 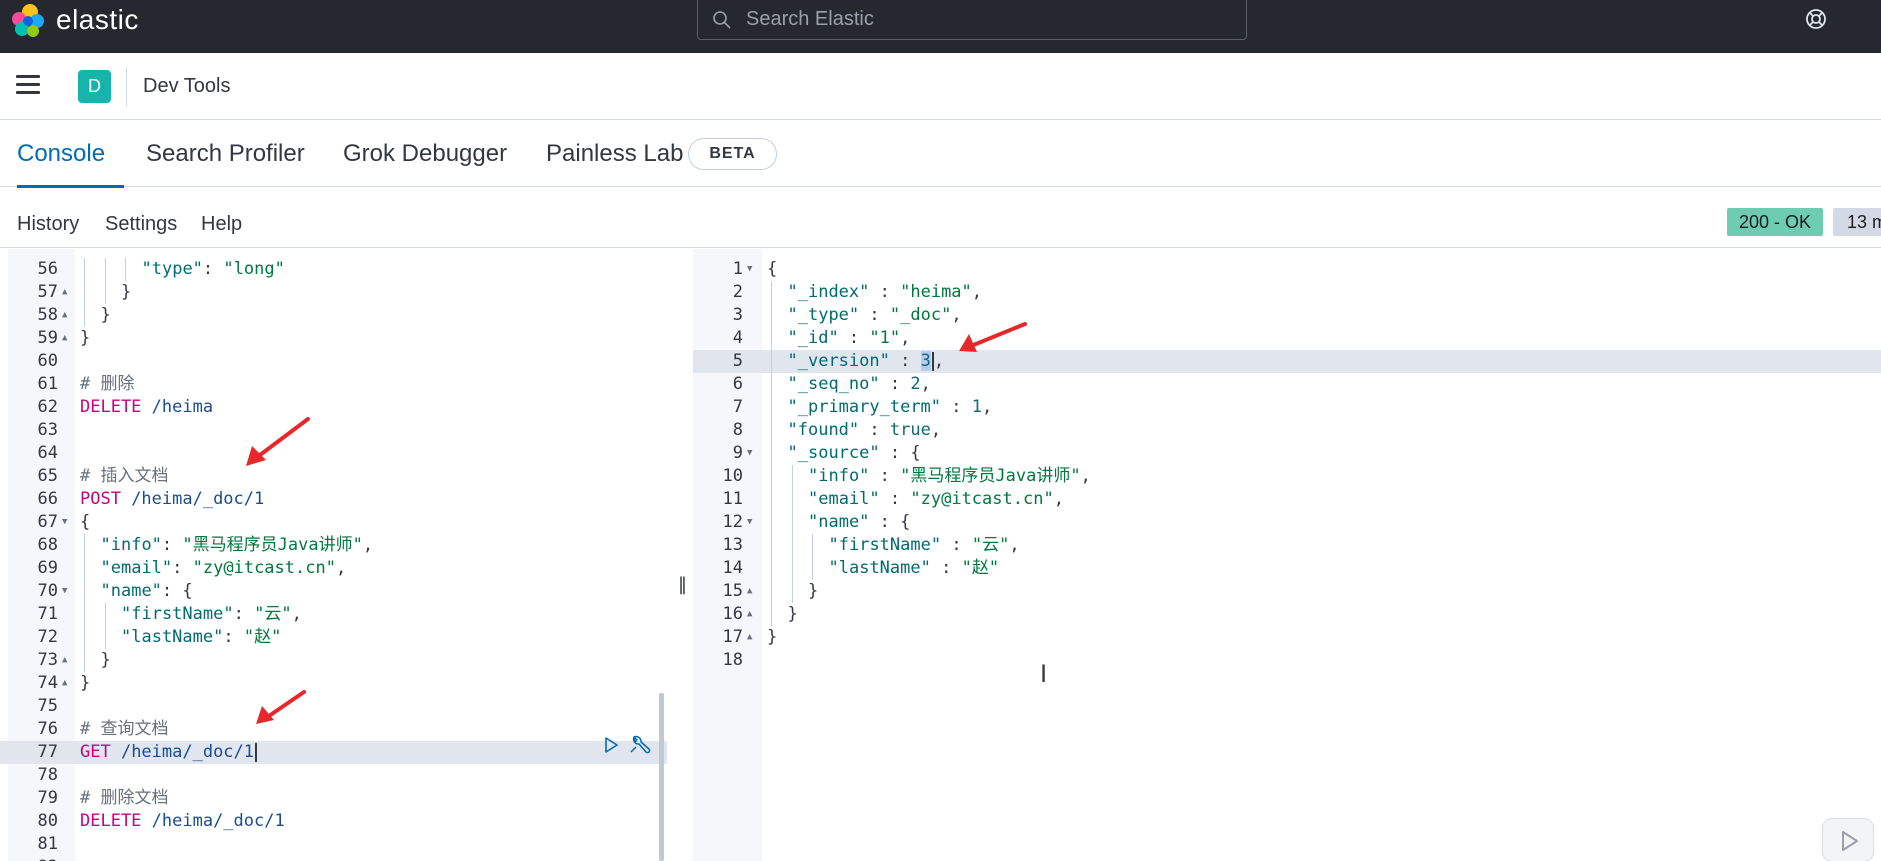 What do you see at coordinates (1848, 839) in the screenshot?
I see `video-play-badge` at bounding box center [1848, 839].